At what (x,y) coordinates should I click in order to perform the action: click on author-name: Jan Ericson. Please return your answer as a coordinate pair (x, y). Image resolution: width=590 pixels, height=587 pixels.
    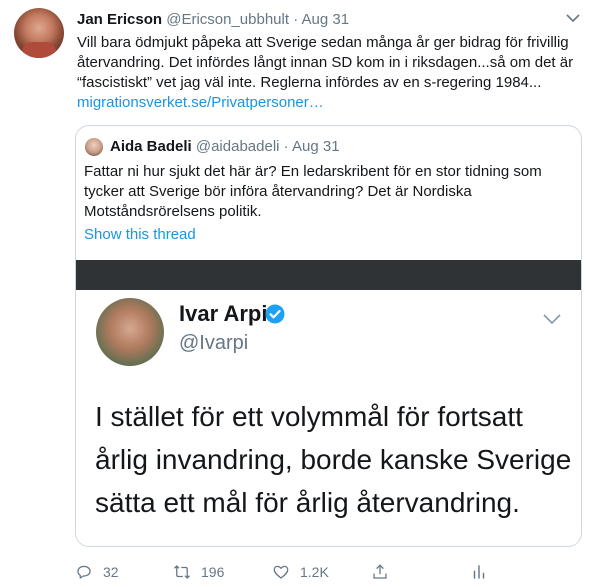
    Looking at the image, I should click on (119, 19).